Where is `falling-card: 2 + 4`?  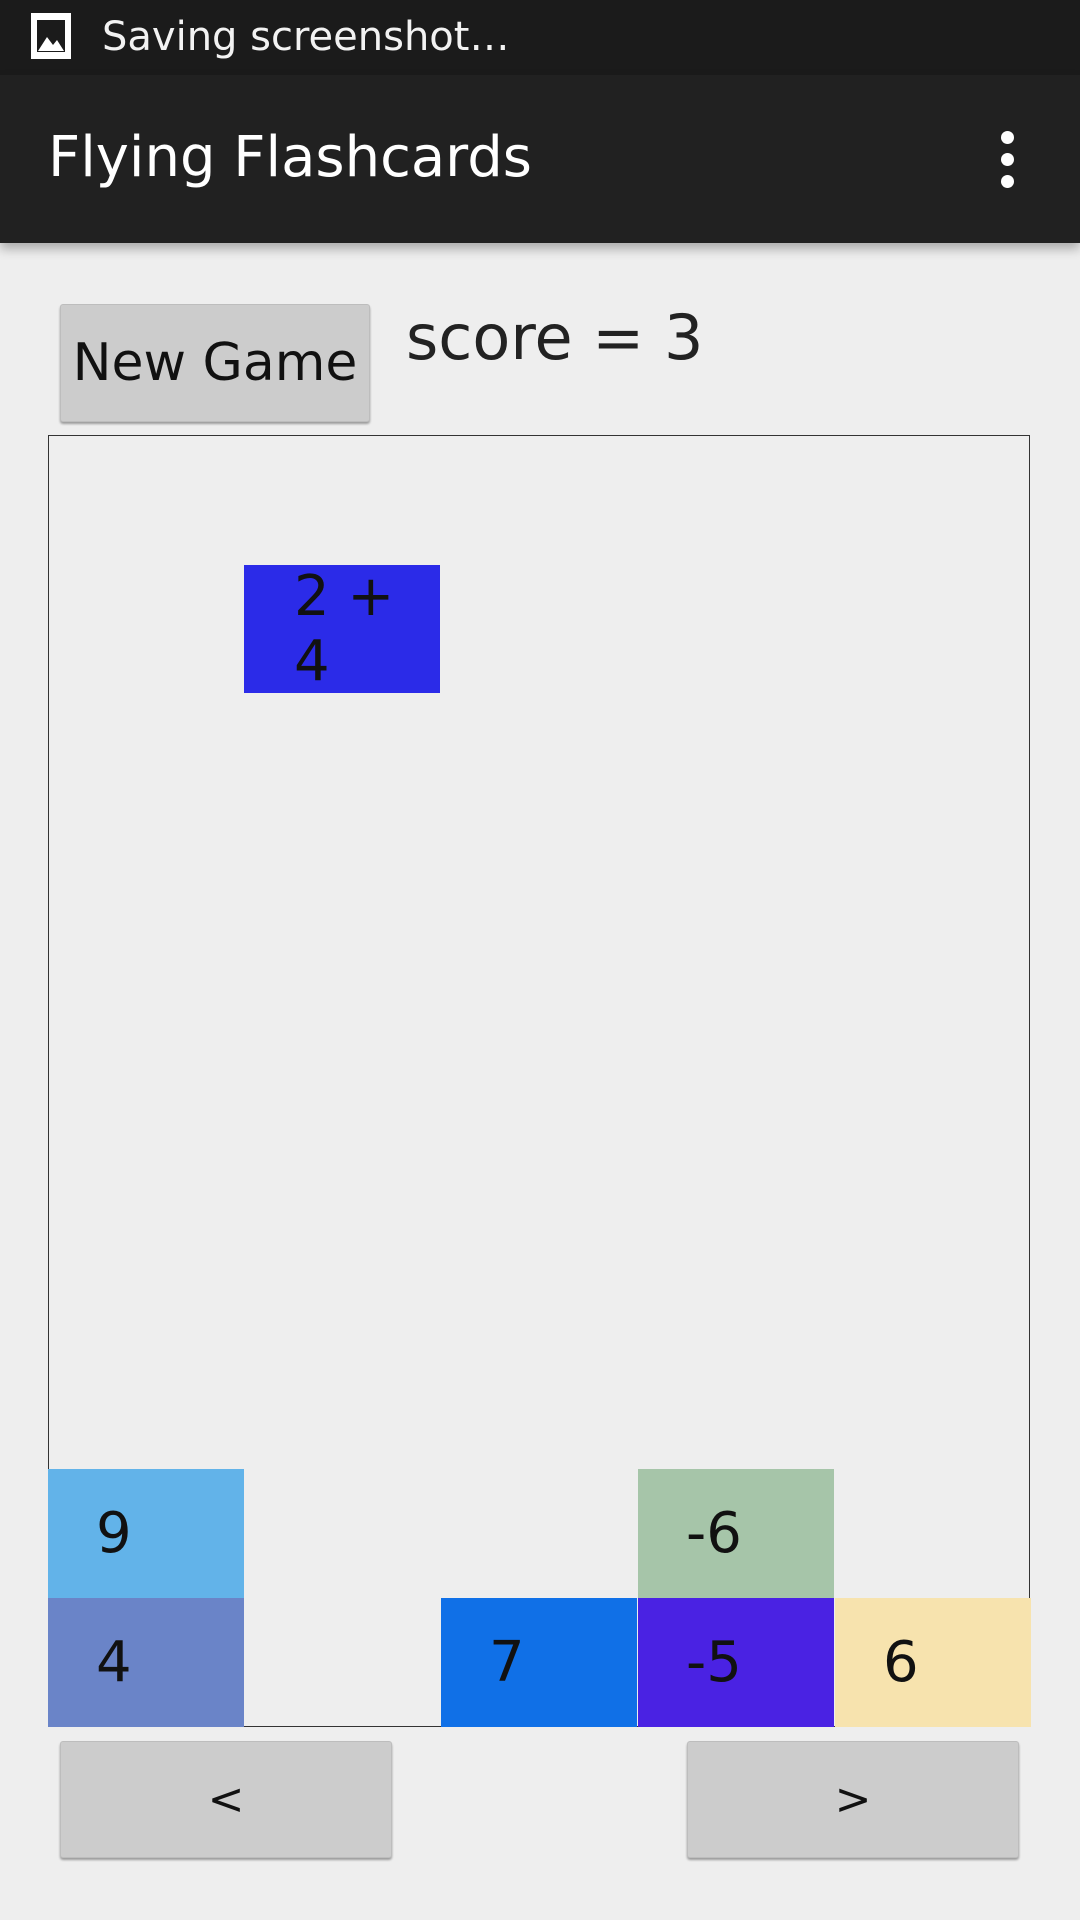
falling-card: 2 + 4 is located at coordinates (342, 629).